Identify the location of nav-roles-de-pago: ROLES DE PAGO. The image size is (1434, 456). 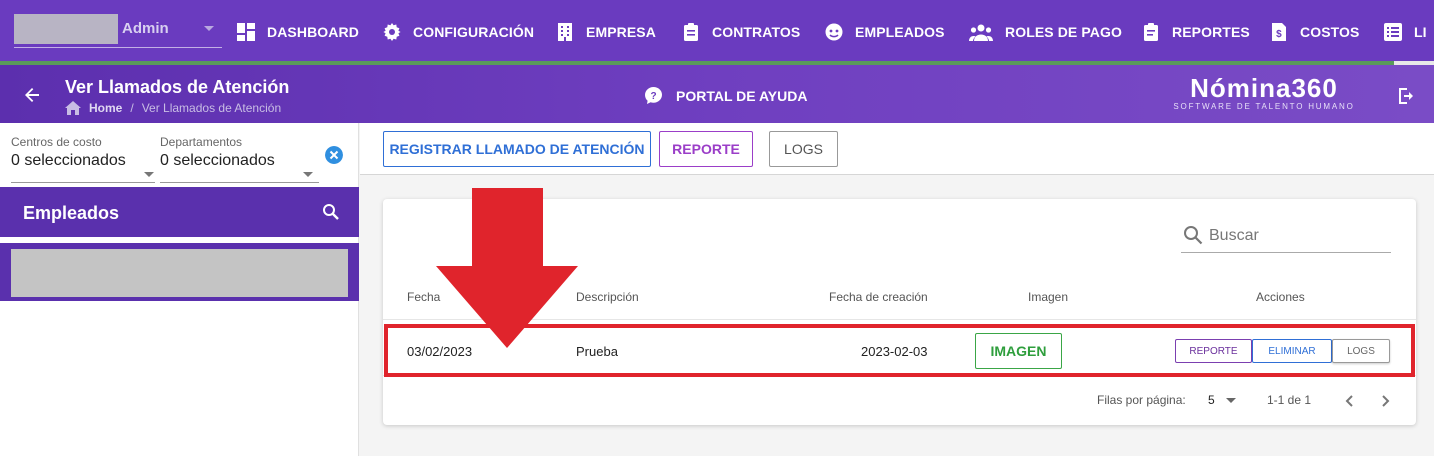
(1045, 32).